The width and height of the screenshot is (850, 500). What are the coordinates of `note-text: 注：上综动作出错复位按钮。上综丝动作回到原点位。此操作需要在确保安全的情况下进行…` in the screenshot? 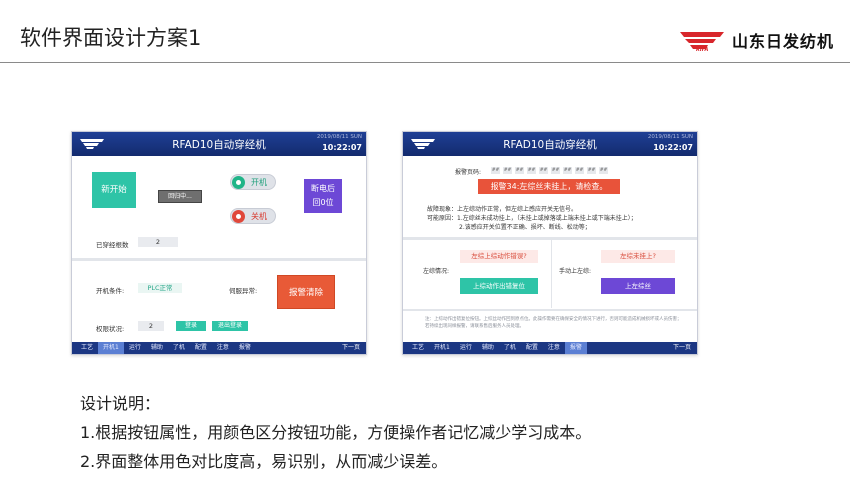 It's located at (553, 323).